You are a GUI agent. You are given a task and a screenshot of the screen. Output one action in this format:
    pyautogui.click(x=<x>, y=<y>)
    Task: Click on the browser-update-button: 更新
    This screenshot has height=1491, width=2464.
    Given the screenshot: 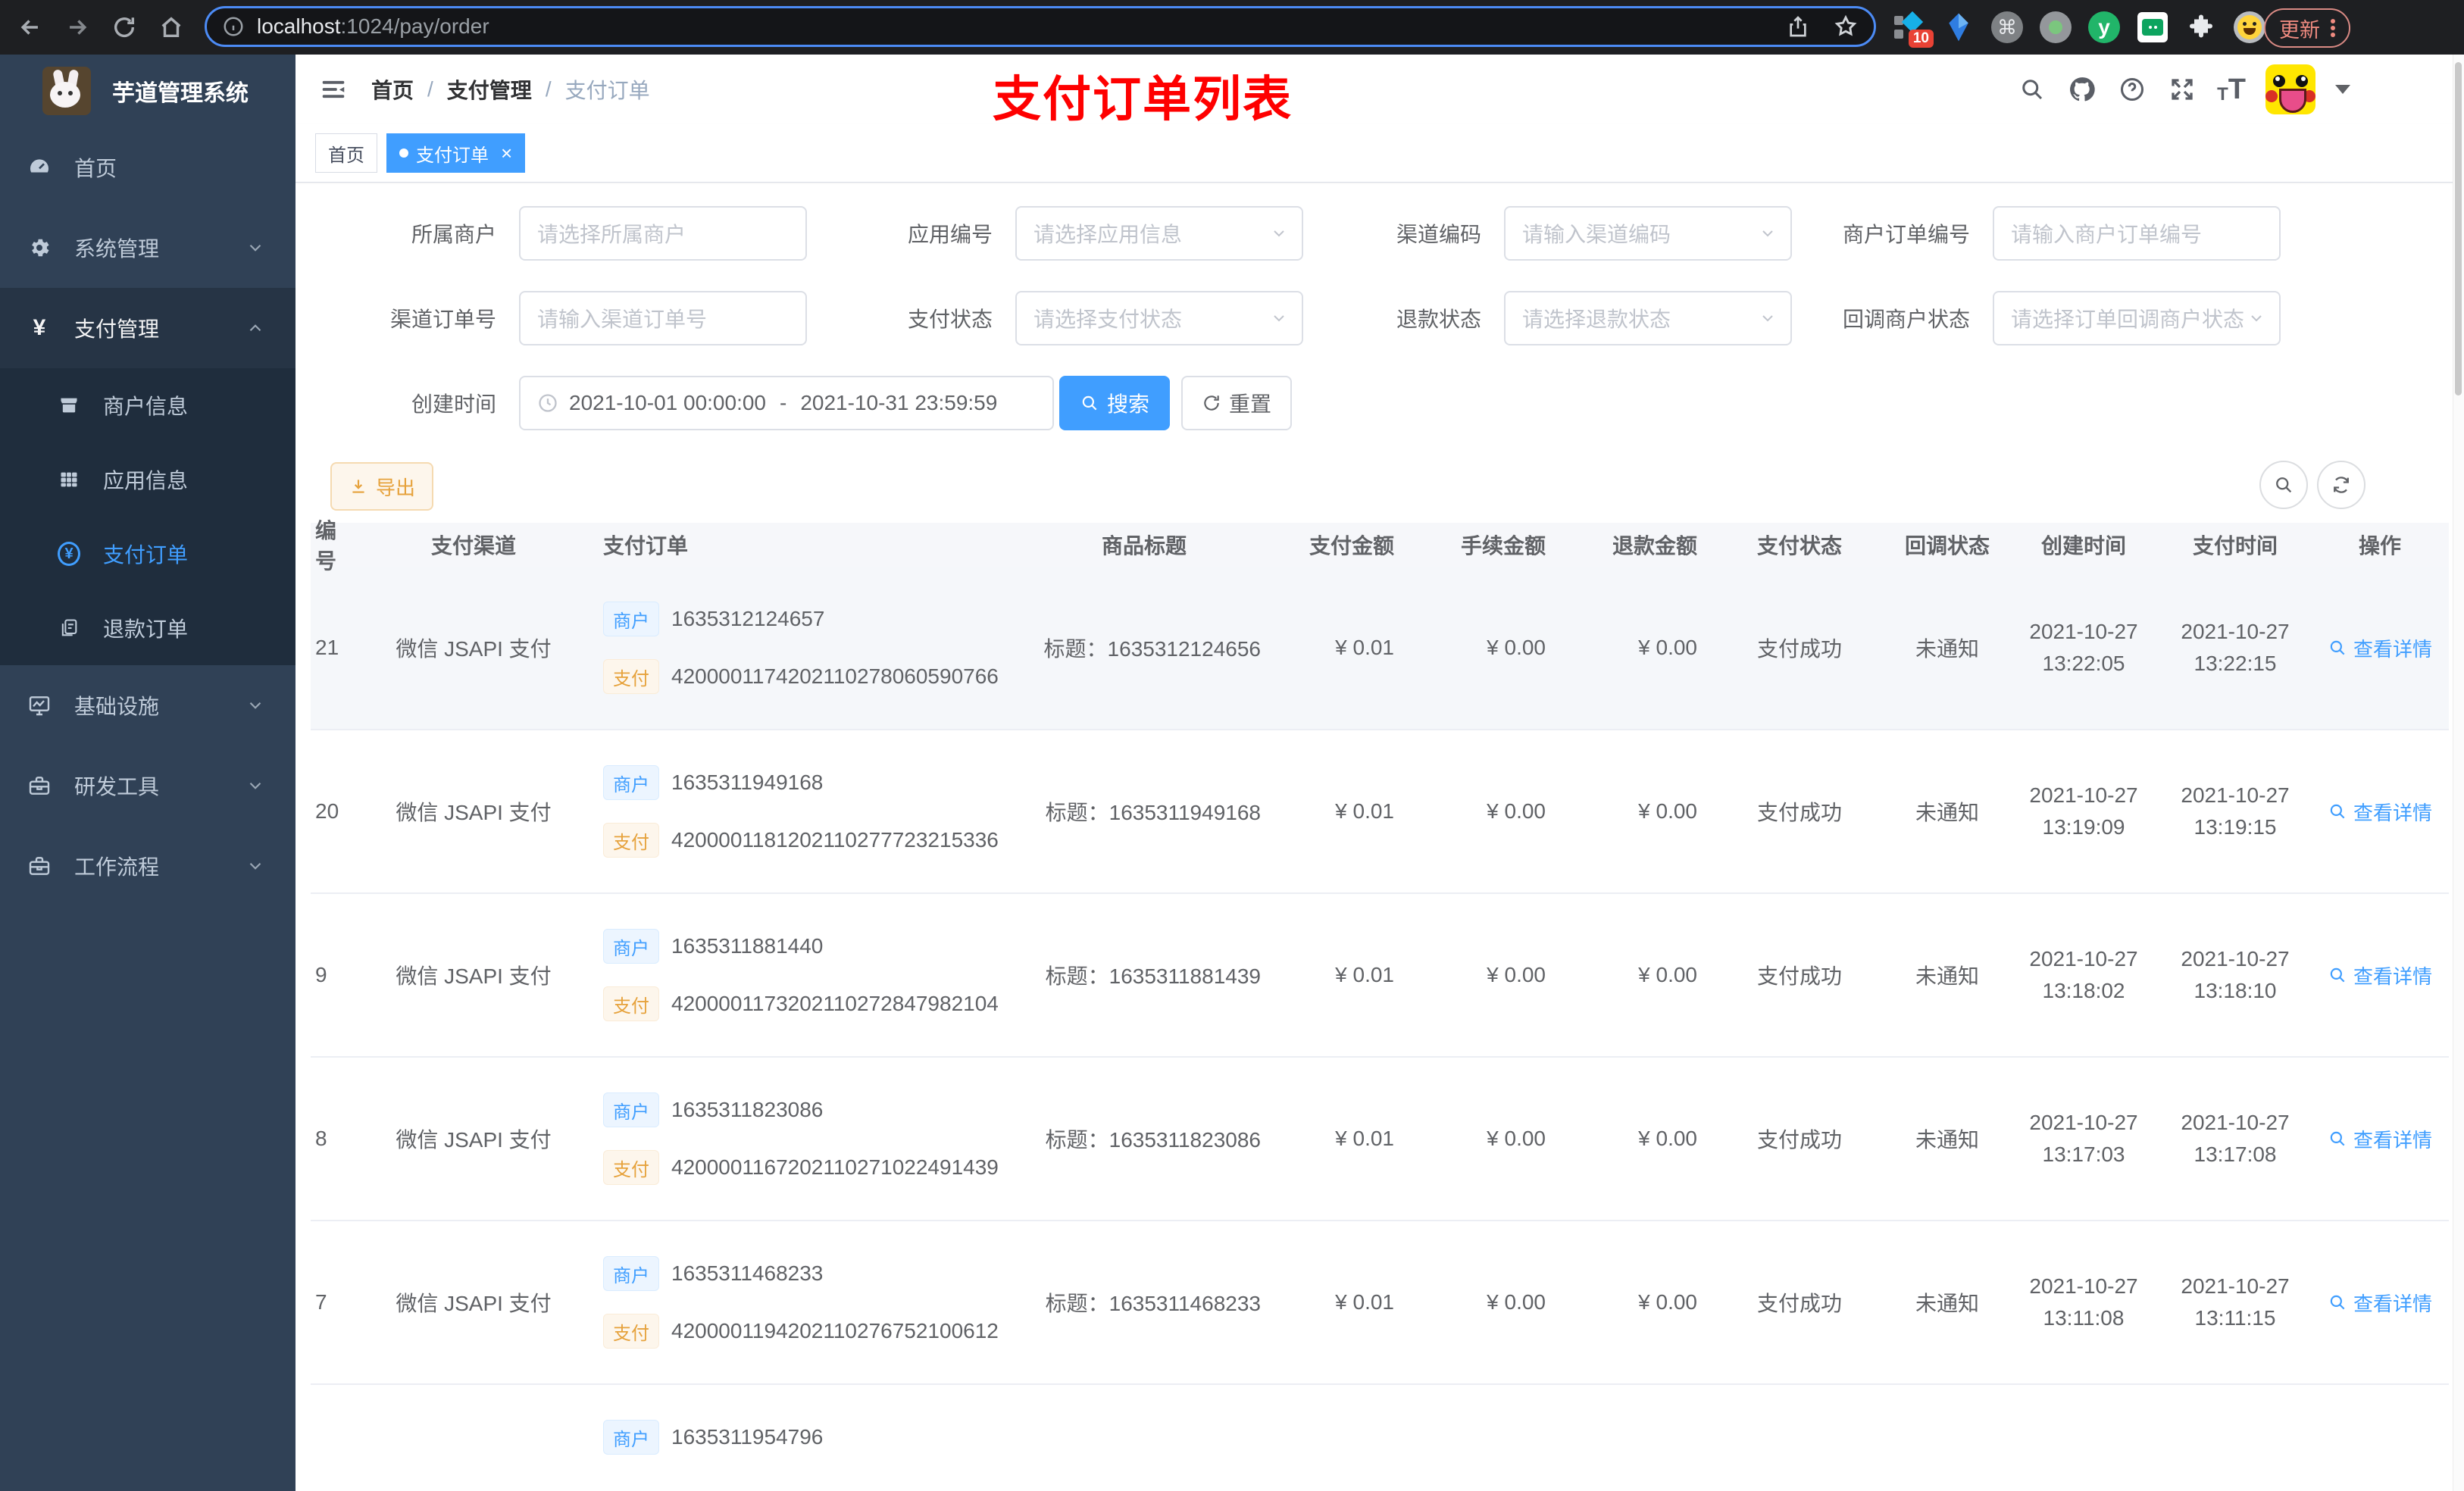 What is the action you would take?
    pyautogui.click(x=2307, y=28)
    